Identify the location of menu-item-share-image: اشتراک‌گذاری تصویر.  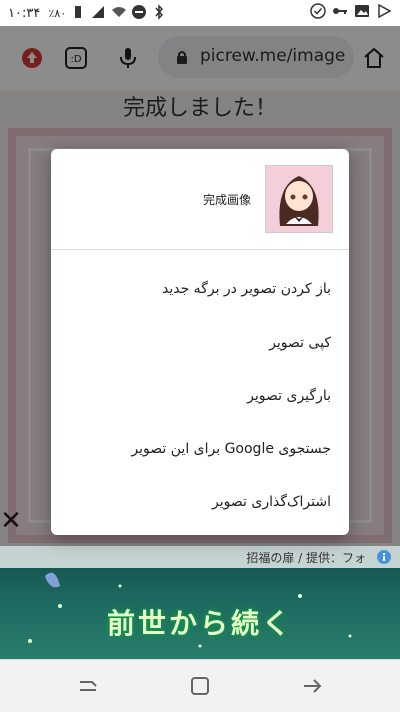
(200, 502).